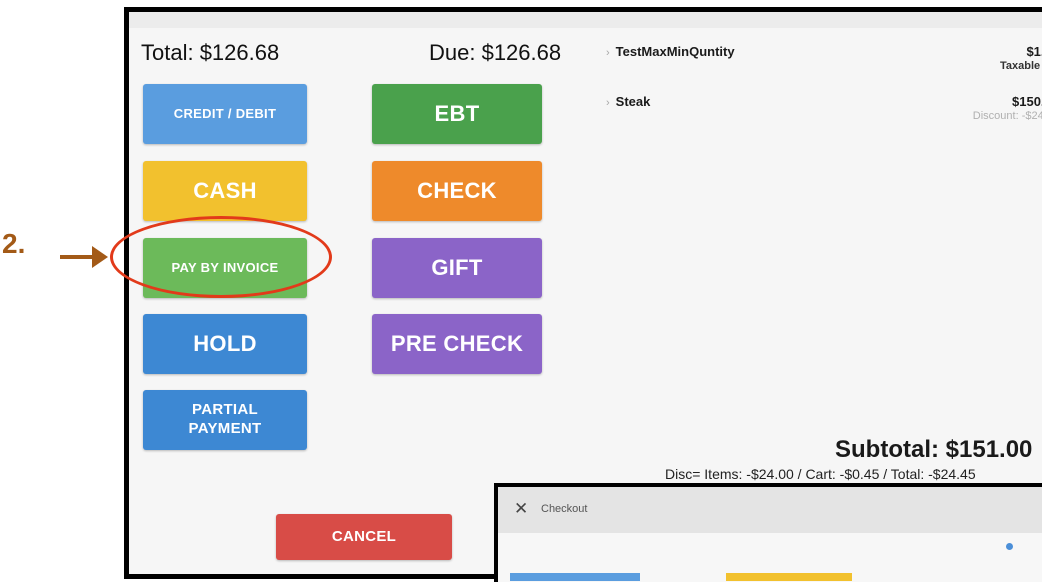 Image resolution: width=1042 pixels, height=582 pixels. I want to click on highlight-circle, so click(221, 257).